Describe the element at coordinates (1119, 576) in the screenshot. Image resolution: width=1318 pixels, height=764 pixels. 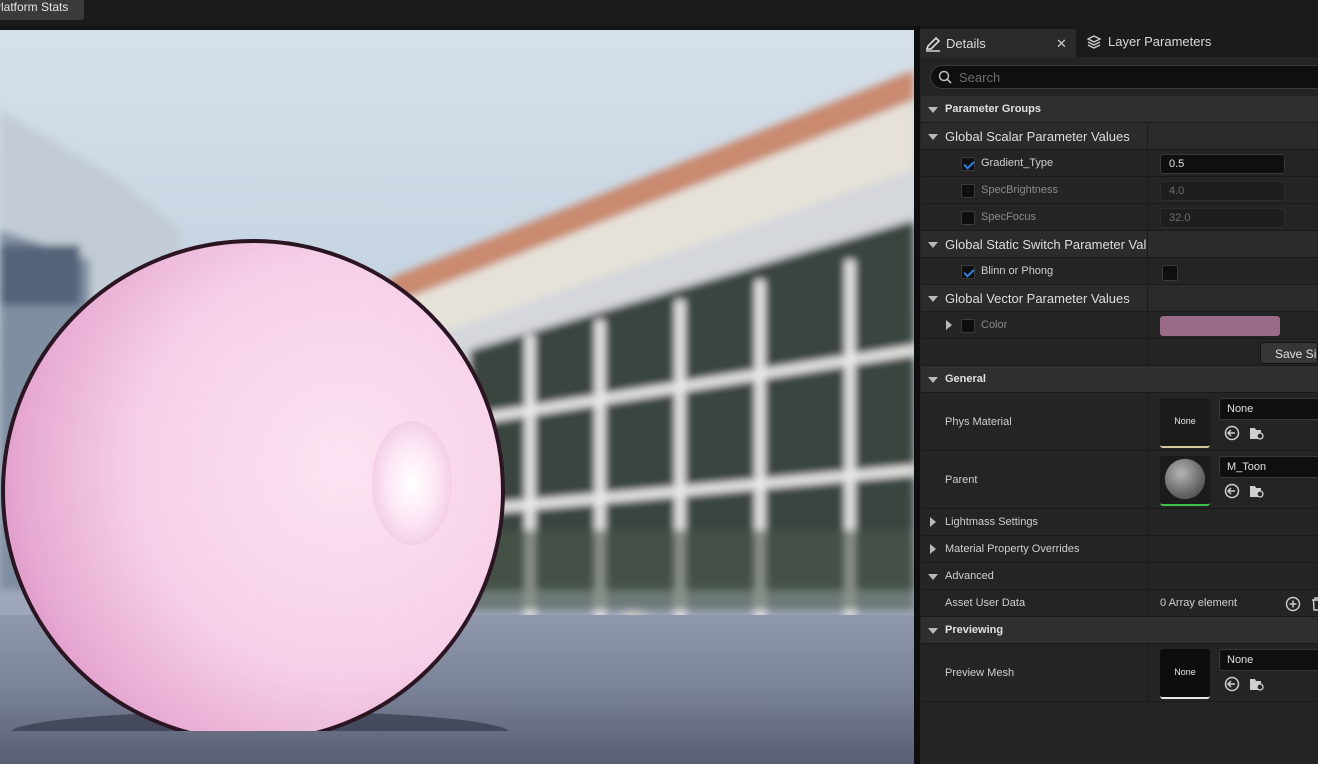
I see `group-advanced: Advanced` at that location.